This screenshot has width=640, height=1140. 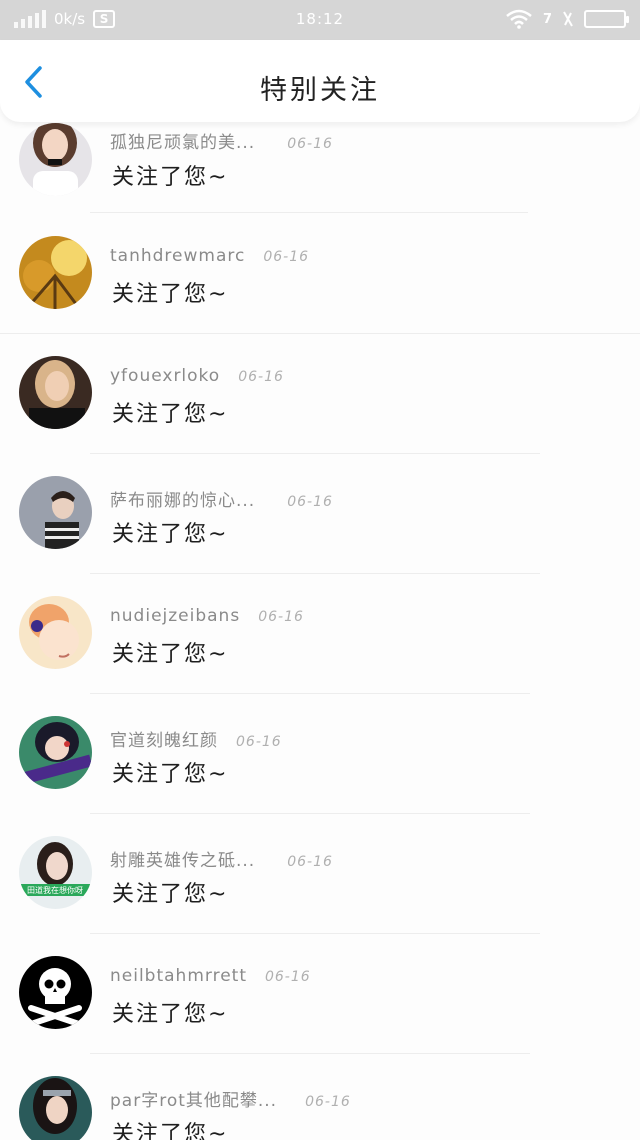 I want to click on item-meta: 萨布丽娜的惊心... 06-16, so click(x=221, y=498).